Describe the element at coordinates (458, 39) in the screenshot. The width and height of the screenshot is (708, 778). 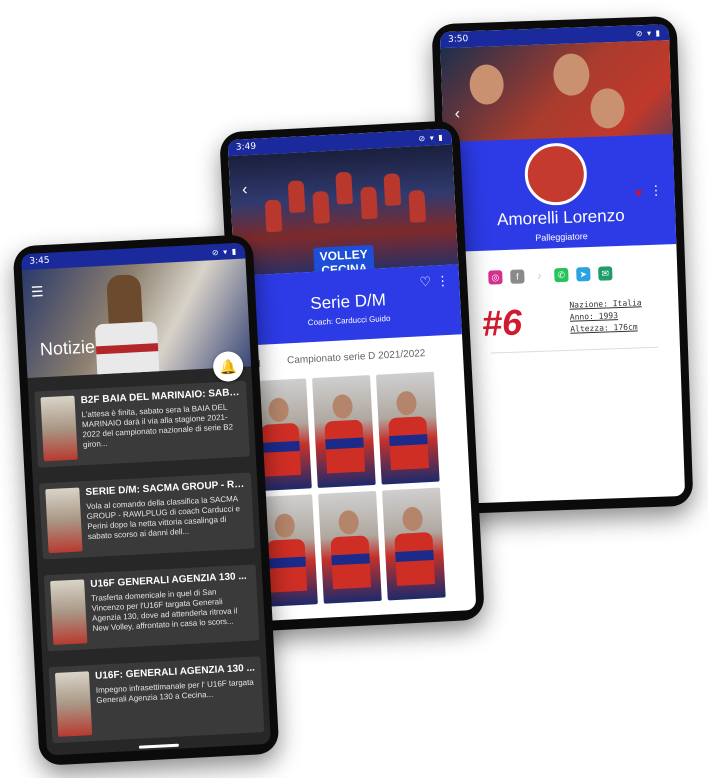
I see `status-time: 3:50` at that location.